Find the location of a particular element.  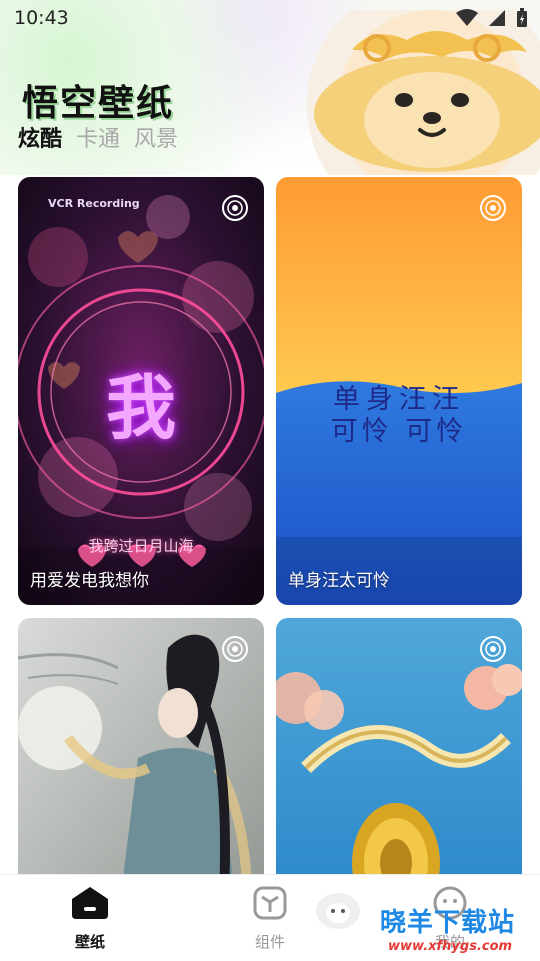

card-caption: 单身汪太可怜 is located at coordinates (339, 581).